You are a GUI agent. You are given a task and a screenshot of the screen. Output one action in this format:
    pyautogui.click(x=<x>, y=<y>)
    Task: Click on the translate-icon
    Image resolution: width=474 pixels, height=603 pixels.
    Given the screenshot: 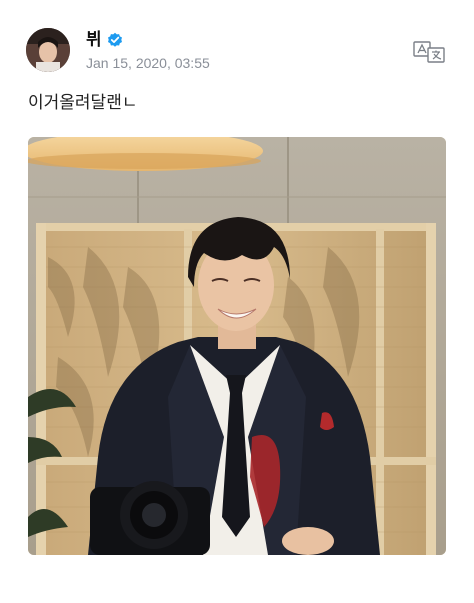 What is the action you would take?
    pyautogui.click(x=429, y=52)
    